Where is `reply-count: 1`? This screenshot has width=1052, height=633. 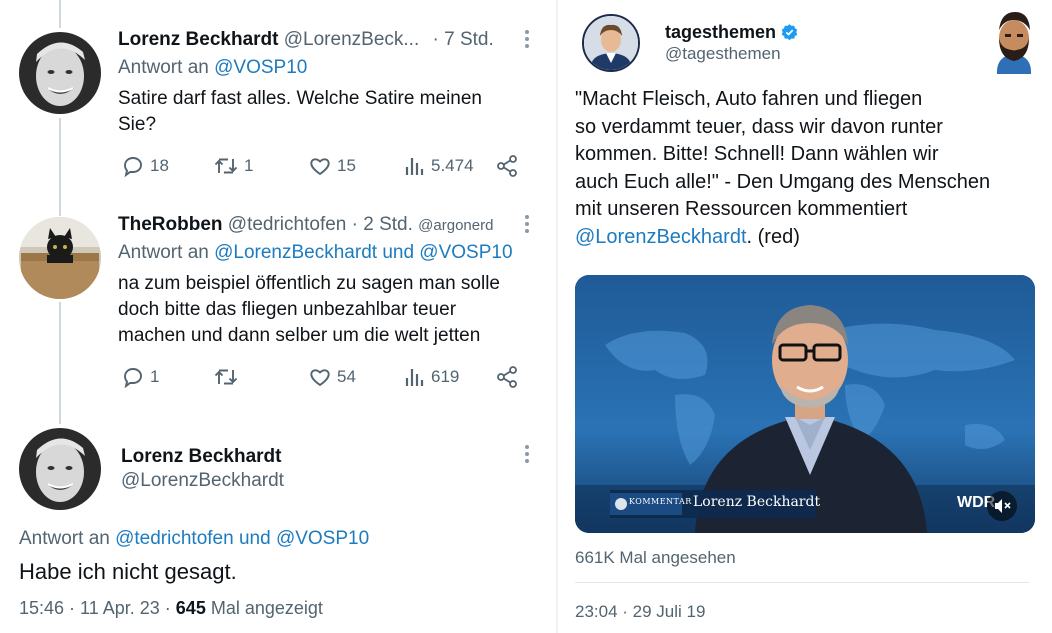 reply-count: 1 is located at coordinates (155, 376).